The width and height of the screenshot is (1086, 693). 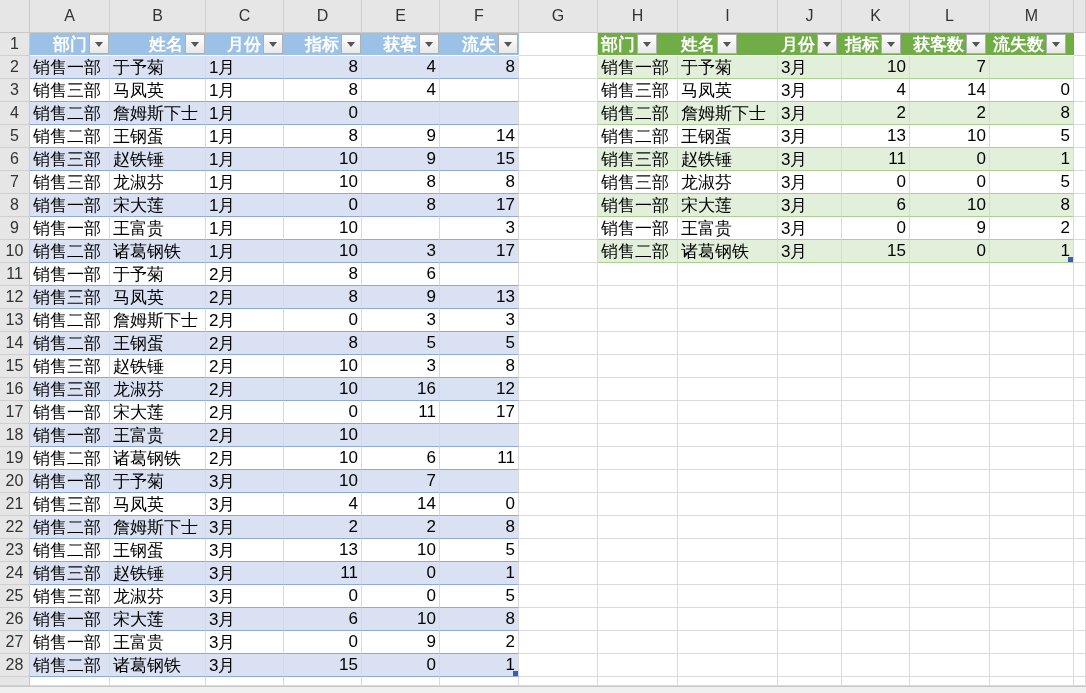 I want to click on row-number: 21, so click(x=15, y=504).